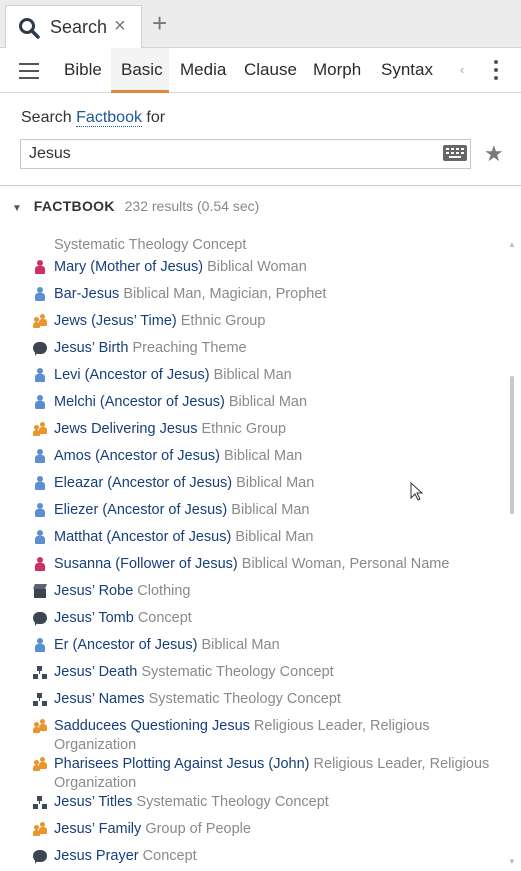  What do you see at coordinates (274, 591) in the screenshot?
I see `result-text: Jesus’ Robe Clothing` at bounding box center [274, 591].